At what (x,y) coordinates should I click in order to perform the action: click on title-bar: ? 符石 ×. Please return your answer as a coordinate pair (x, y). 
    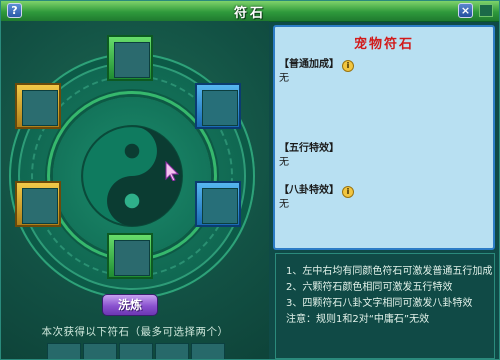
    Looking at the image, I should click on (250, 11).